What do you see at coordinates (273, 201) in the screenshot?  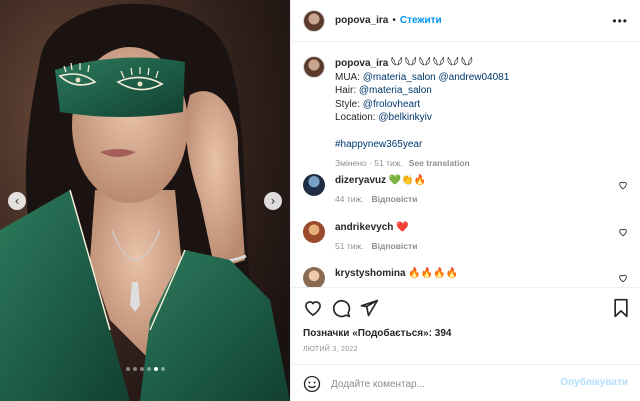 I see `carousel-next-button: ›` at bounding box center [273, 201].